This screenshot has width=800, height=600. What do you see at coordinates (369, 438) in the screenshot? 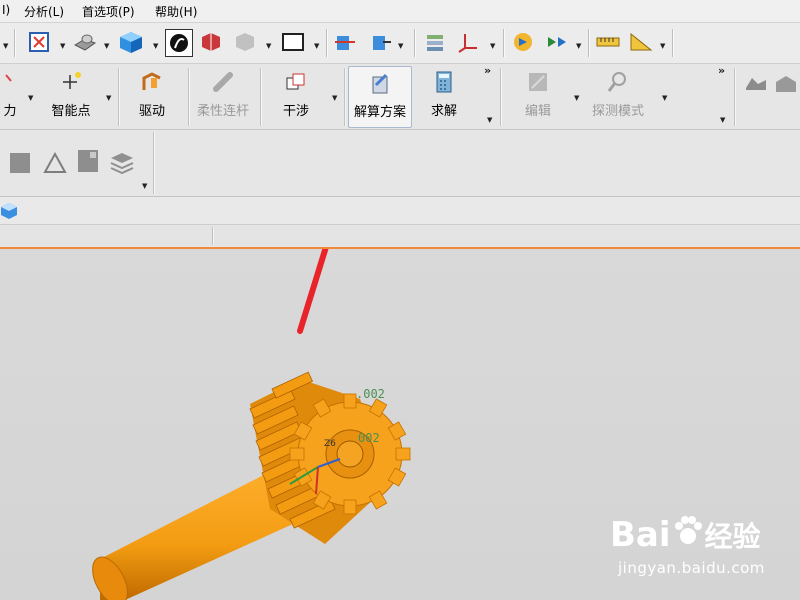
I see `marker-label: 002` at bounding box center [369, 438].